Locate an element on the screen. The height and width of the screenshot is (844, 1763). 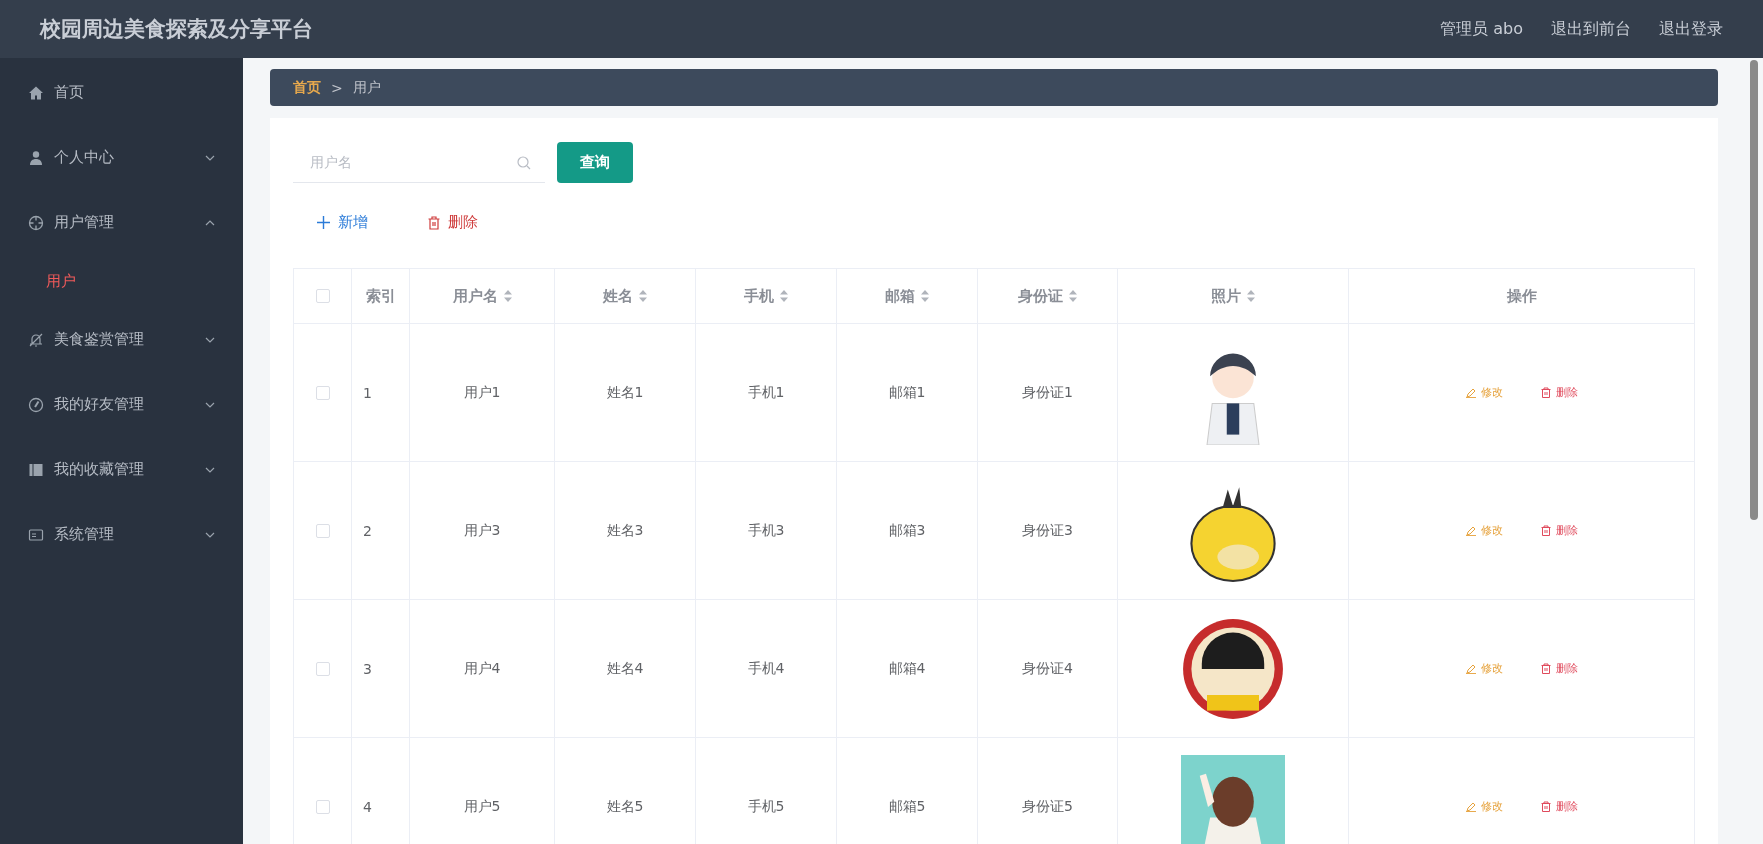
header-link: 退出登录 is located at coordinates (1691, 29).